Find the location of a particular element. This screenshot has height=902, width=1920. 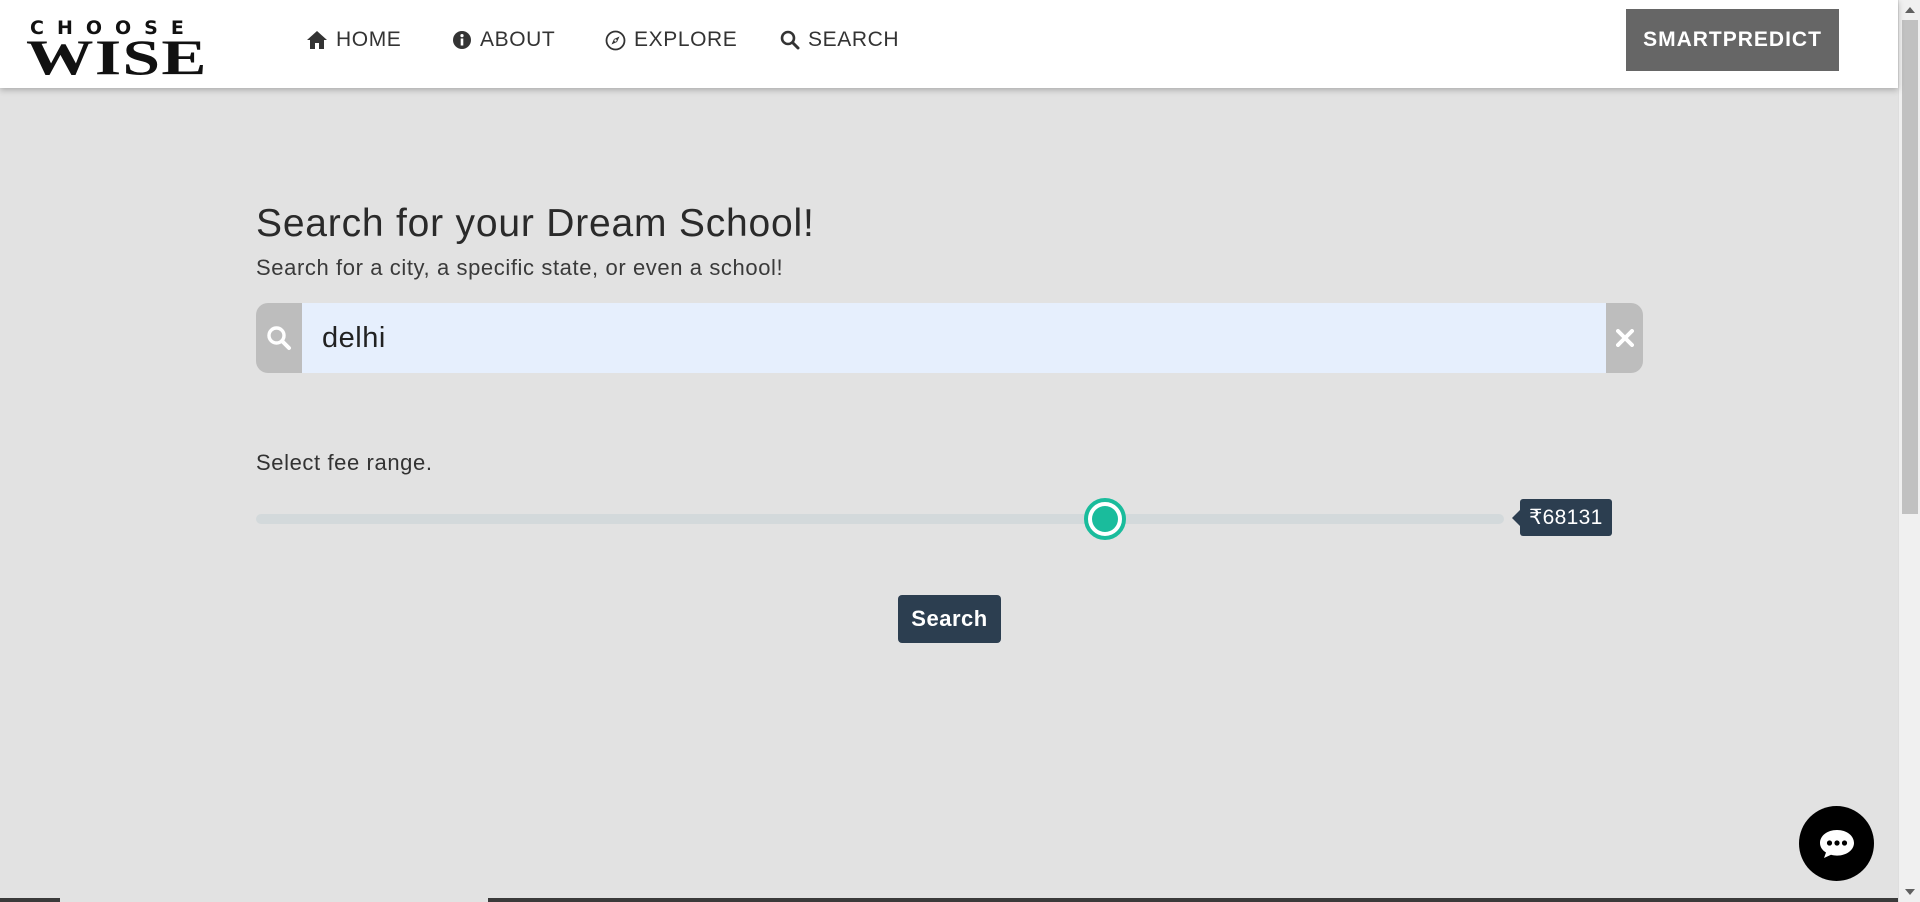

choosewise-logo: CHOOSE WISE is located at coordinates (134, 50).